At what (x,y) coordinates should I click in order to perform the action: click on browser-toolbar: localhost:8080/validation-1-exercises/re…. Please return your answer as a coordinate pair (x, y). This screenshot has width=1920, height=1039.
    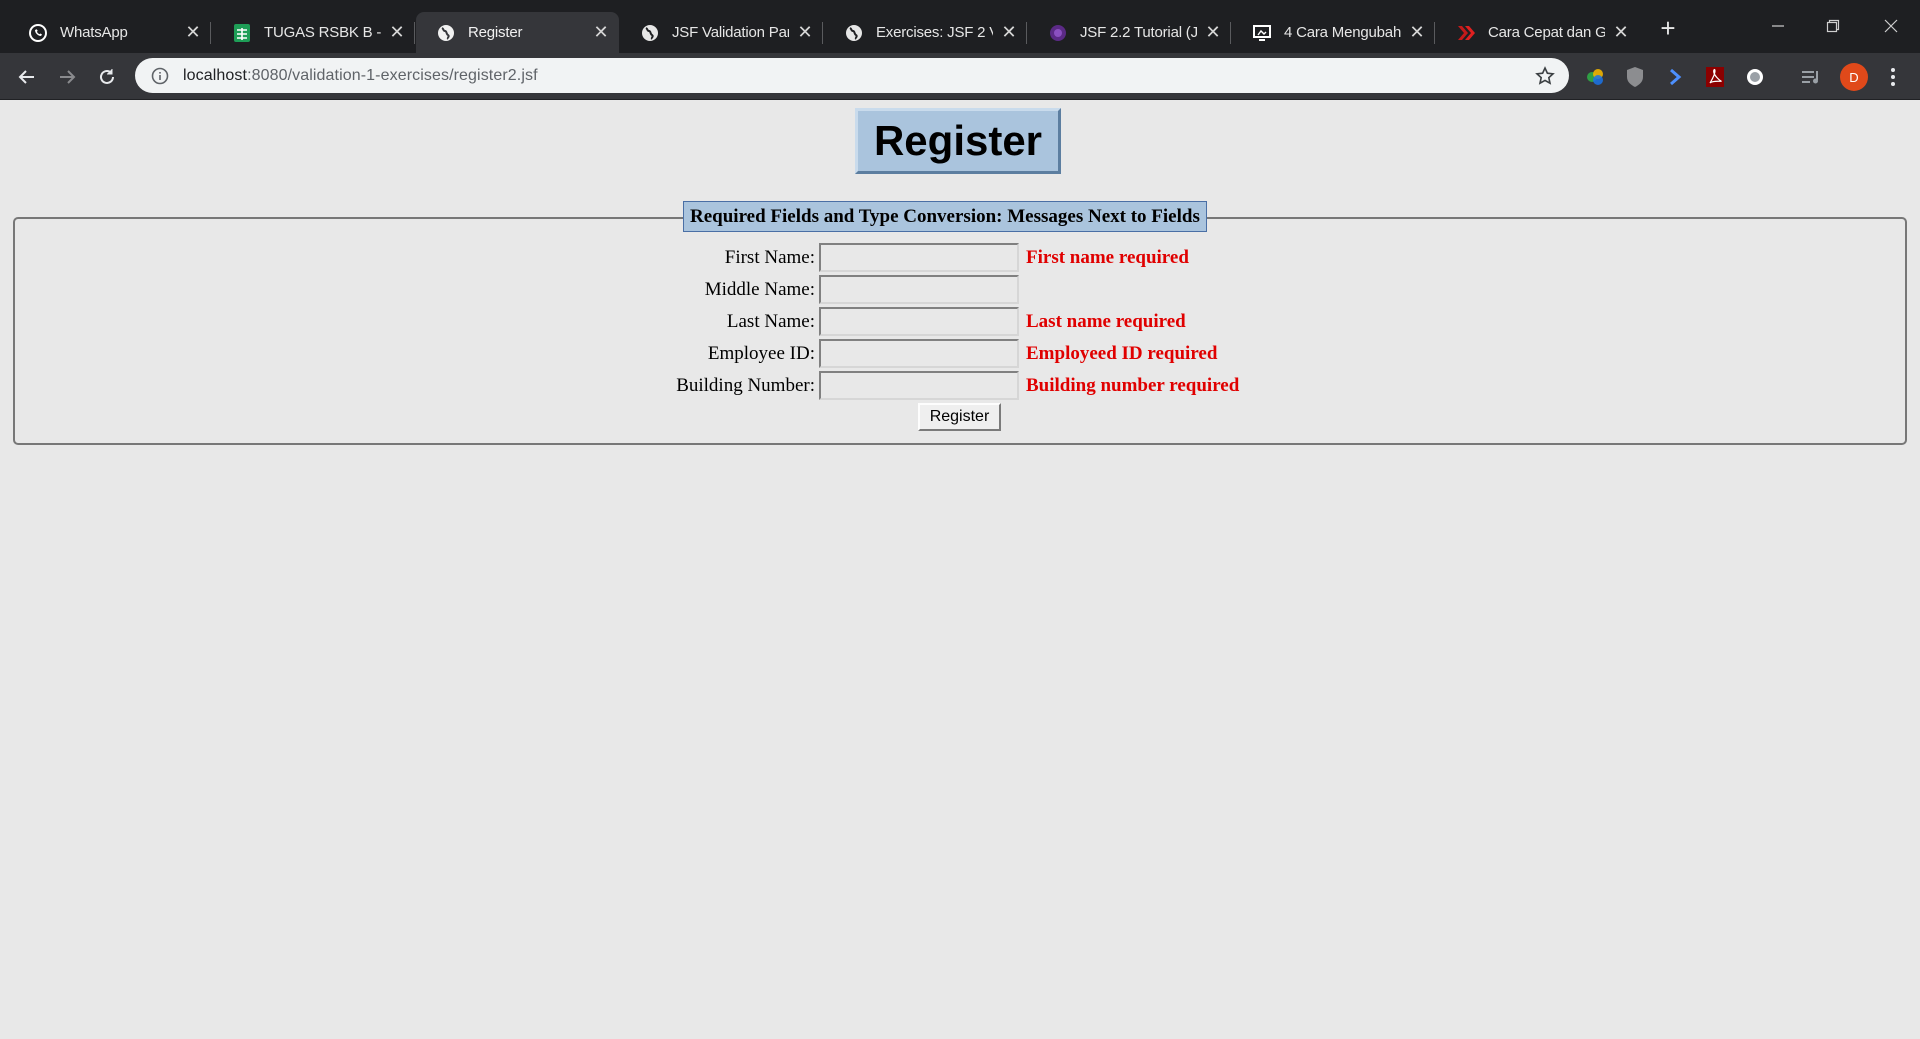
    Looking at the image, I should click on (960, 76).